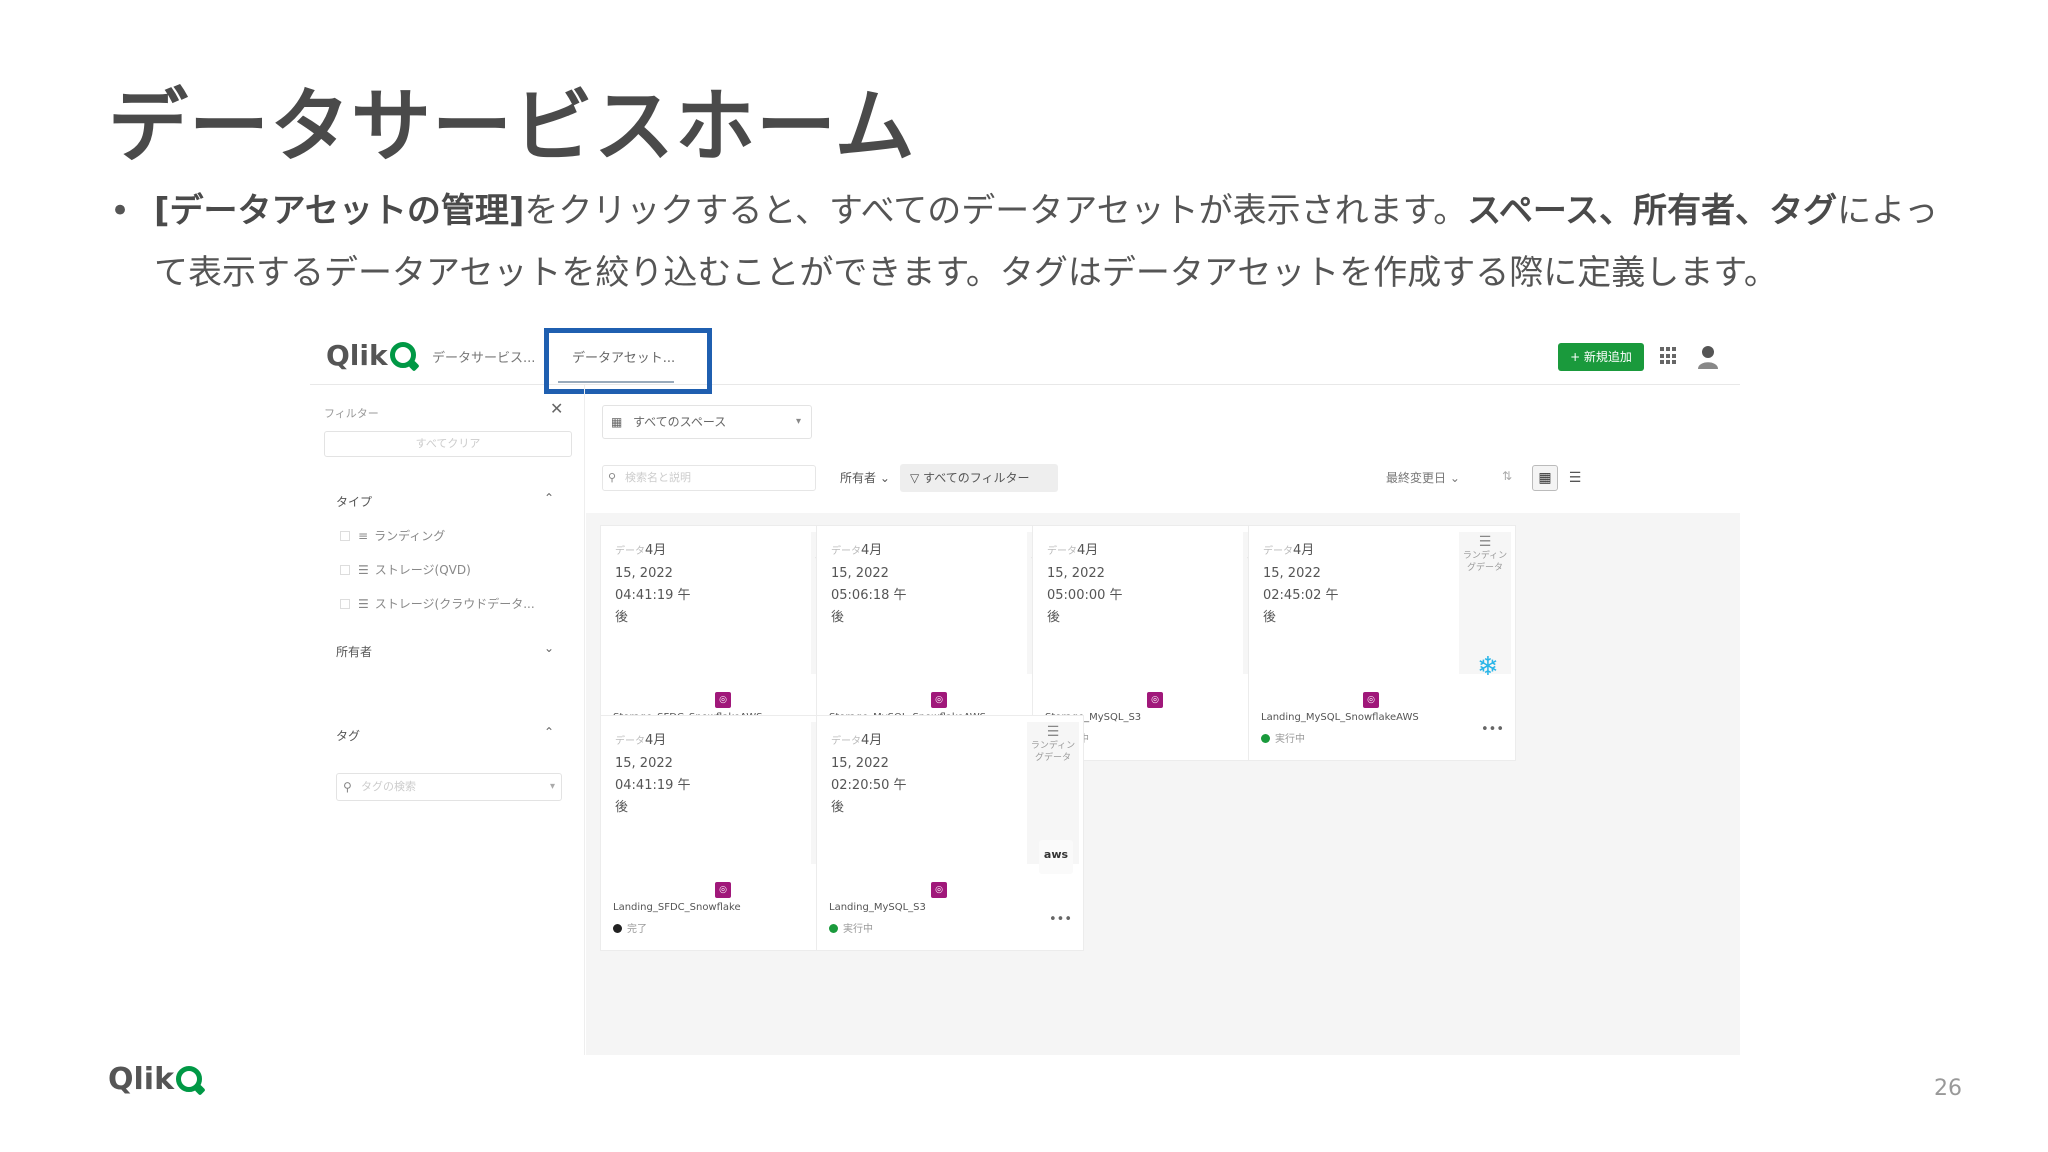 This screenshot has width=2048, height=1152. I want to click on filter-heading: フィルター, so click(351, 413).